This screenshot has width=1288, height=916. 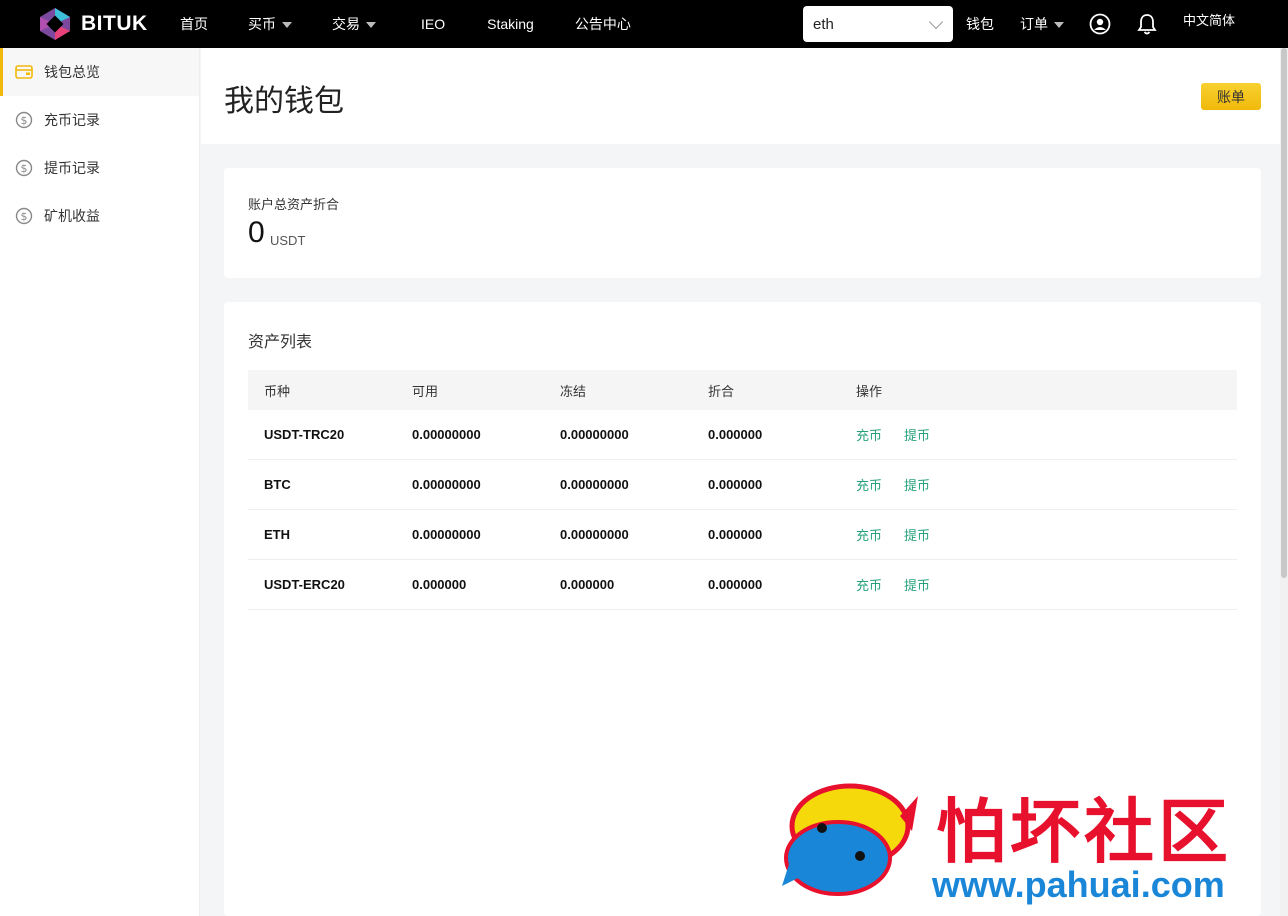 I want to click on header-frozen: 冻结, so click(x=573, y=392).